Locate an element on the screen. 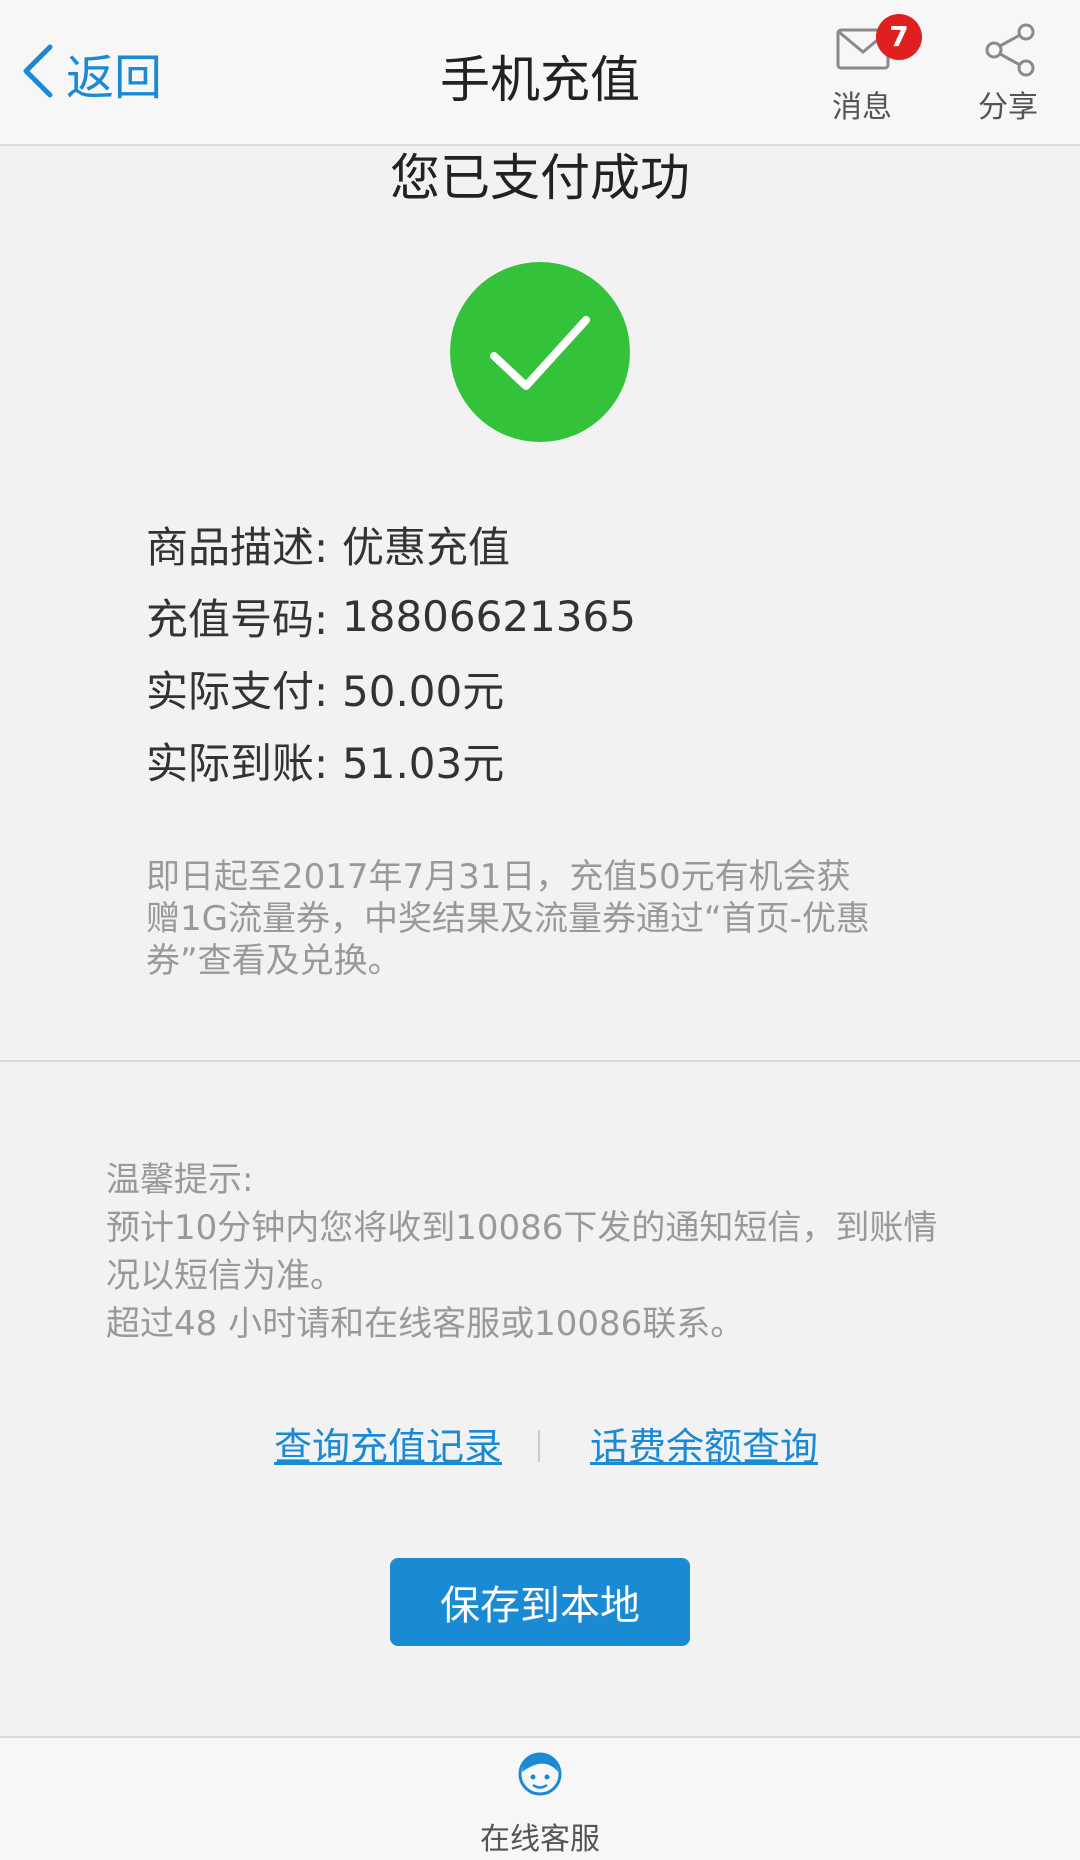  detail-value: 优惠充值 is located at coordinates (426, 547).